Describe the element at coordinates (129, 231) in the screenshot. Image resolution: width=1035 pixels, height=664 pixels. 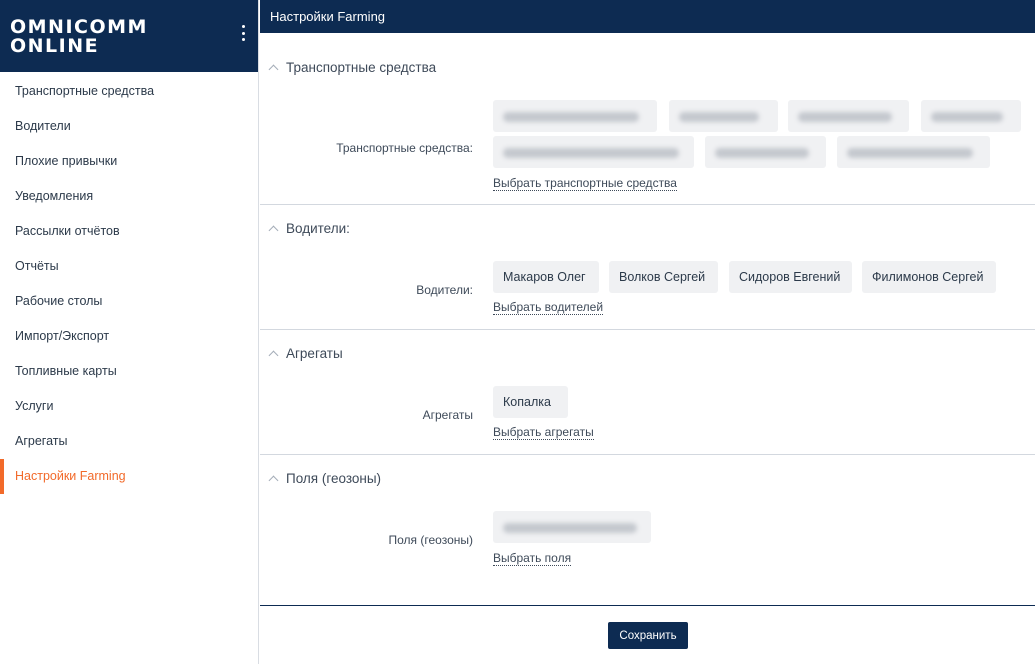
I see `sidebar-item-report-mailings: Рассылки отчётов` at that location.